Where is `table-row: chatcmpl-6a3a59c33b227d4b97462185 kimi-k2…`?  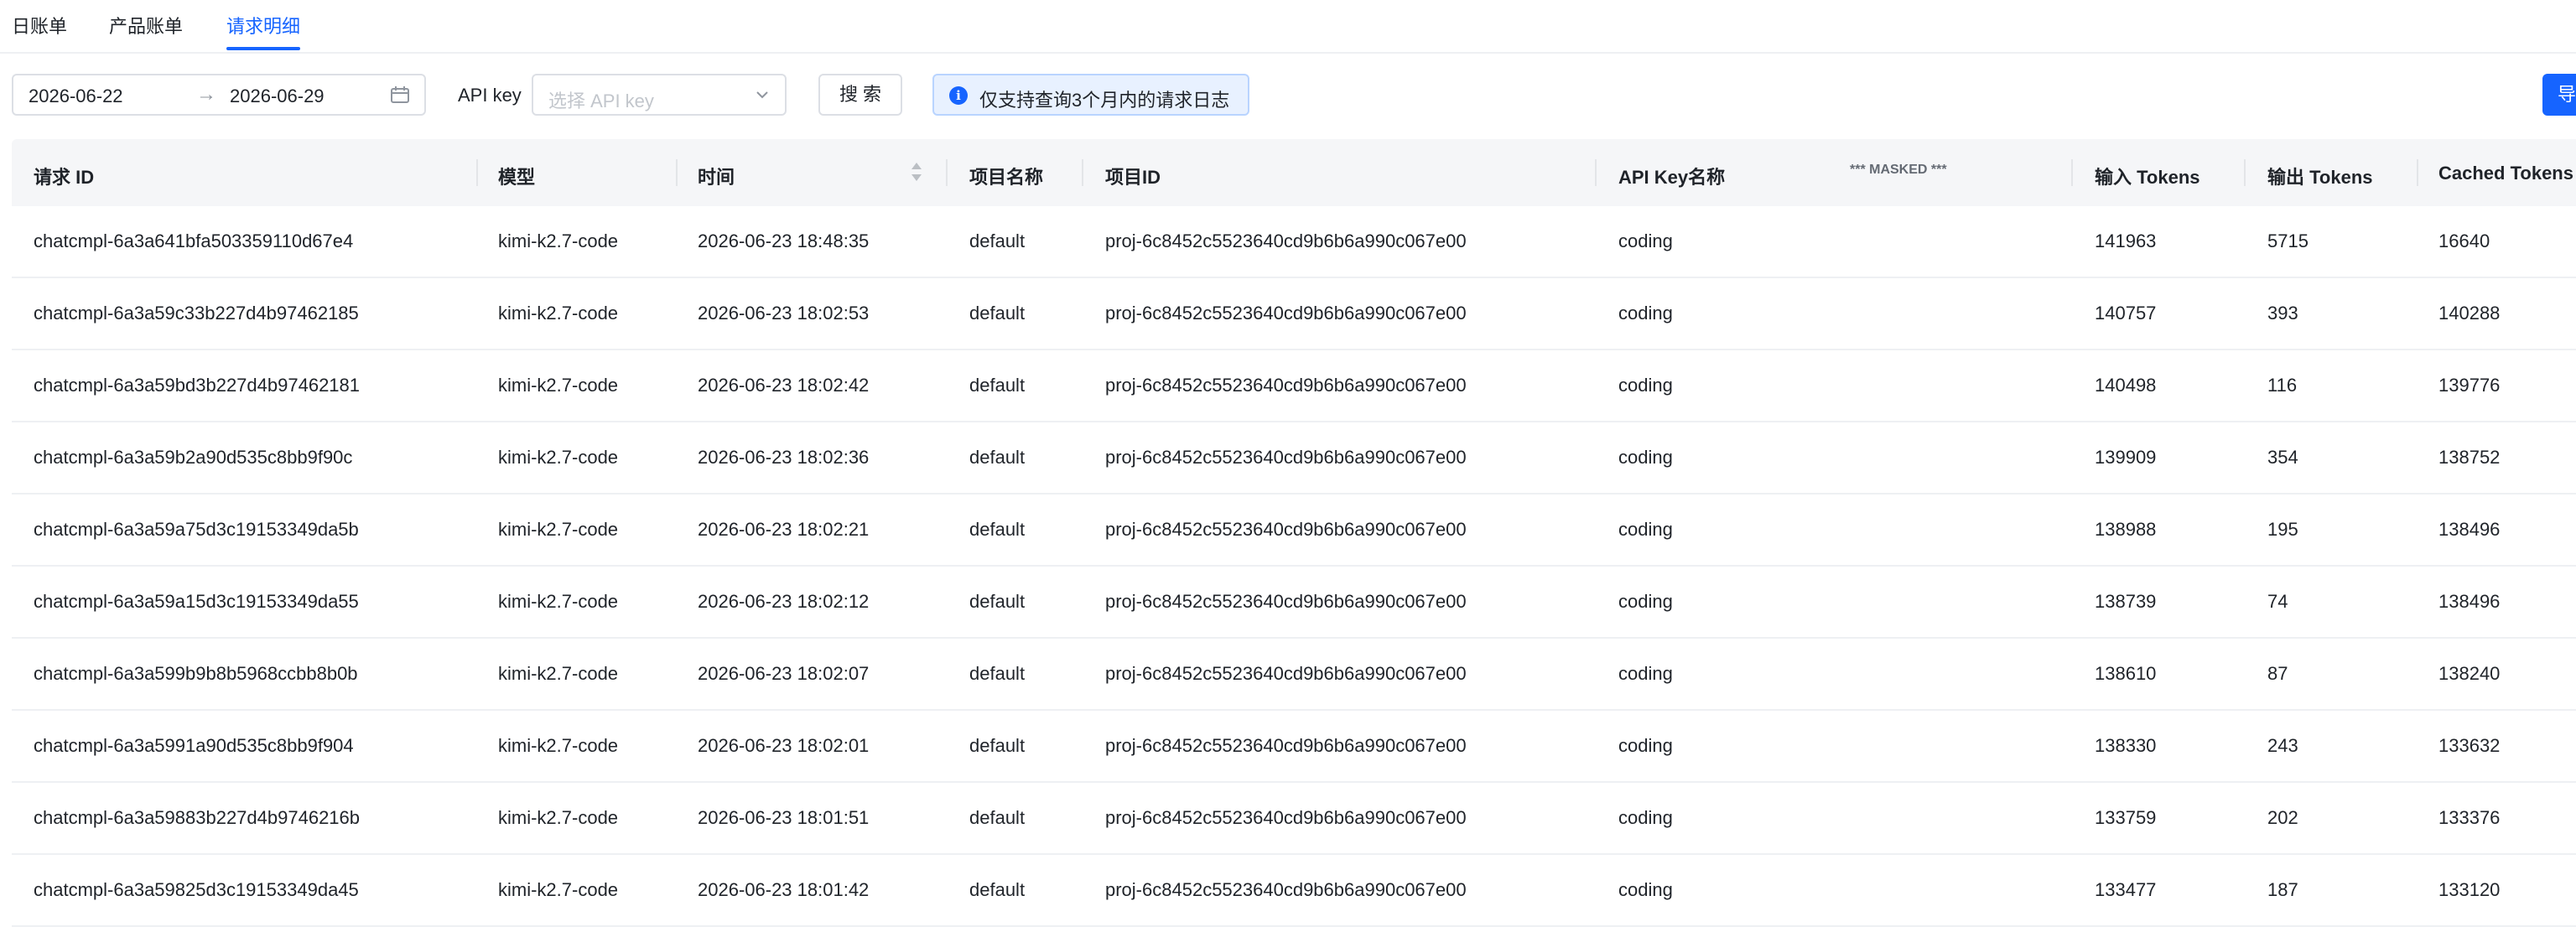 table-row: chatcmpl-6a3a59c33b227d4b97462185 kimi-k2… is located at coordinates (1294, 314).